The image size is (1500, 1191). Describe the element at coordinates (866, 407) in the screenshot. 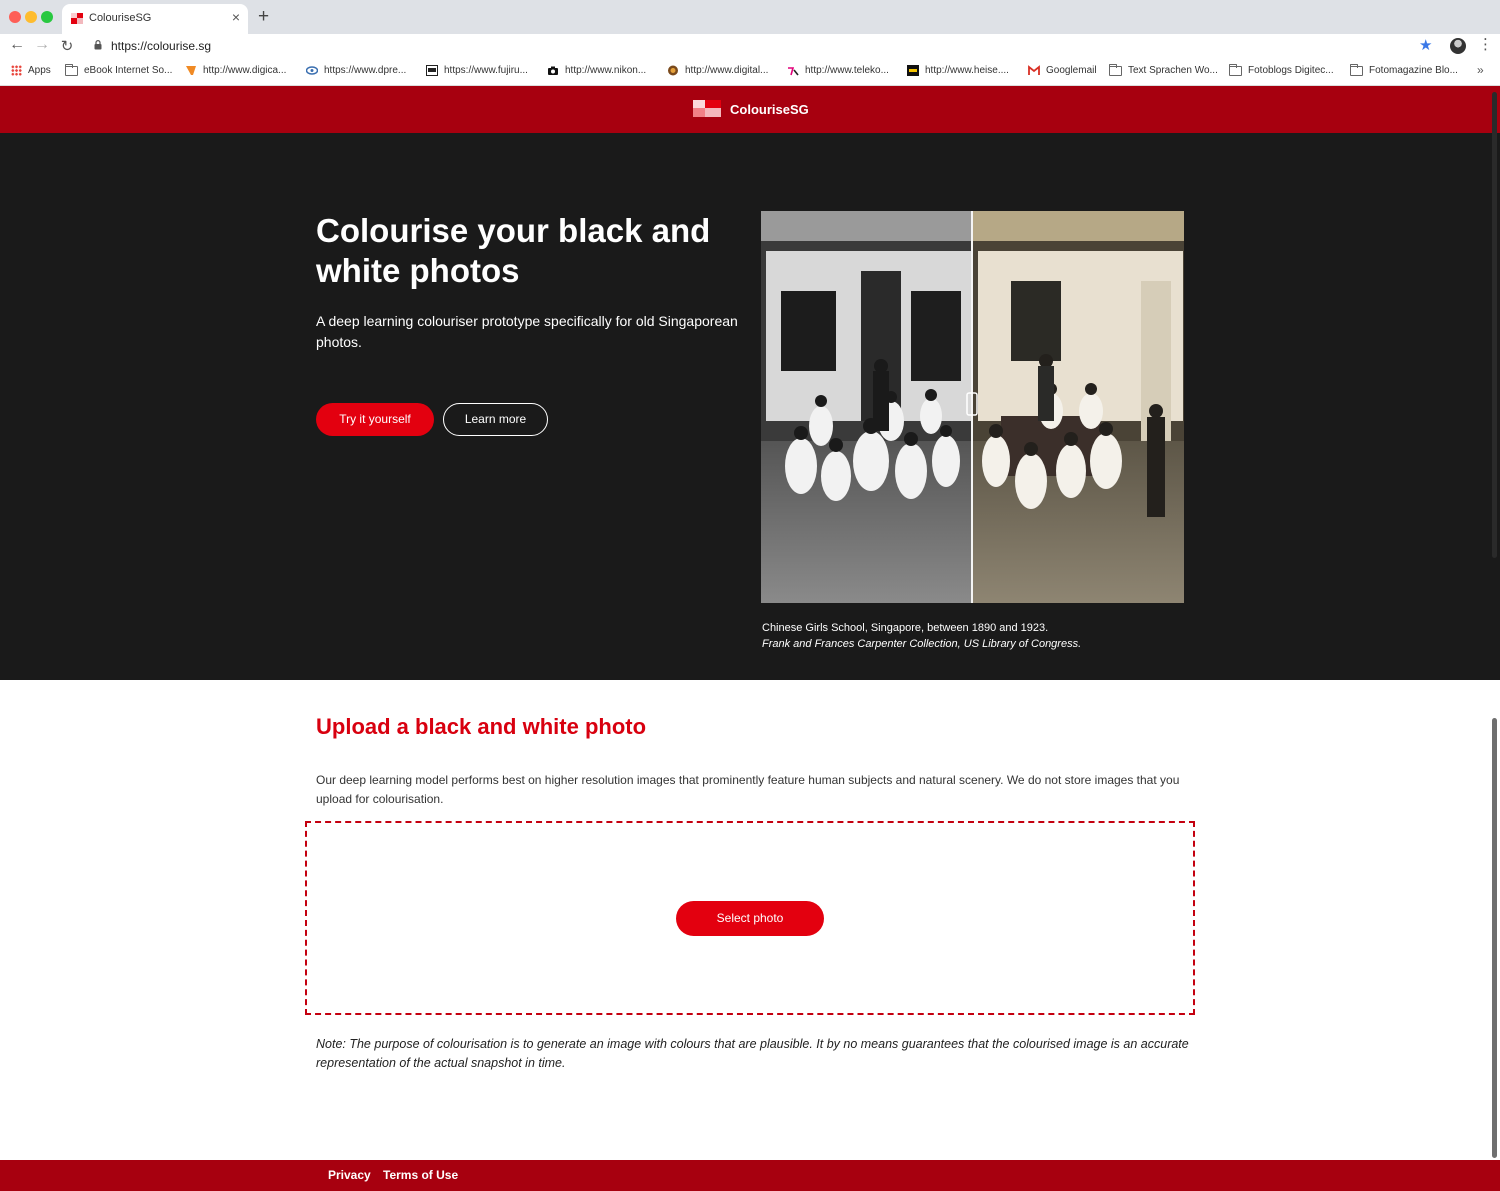

I see `black-and-white-photo` at that location.